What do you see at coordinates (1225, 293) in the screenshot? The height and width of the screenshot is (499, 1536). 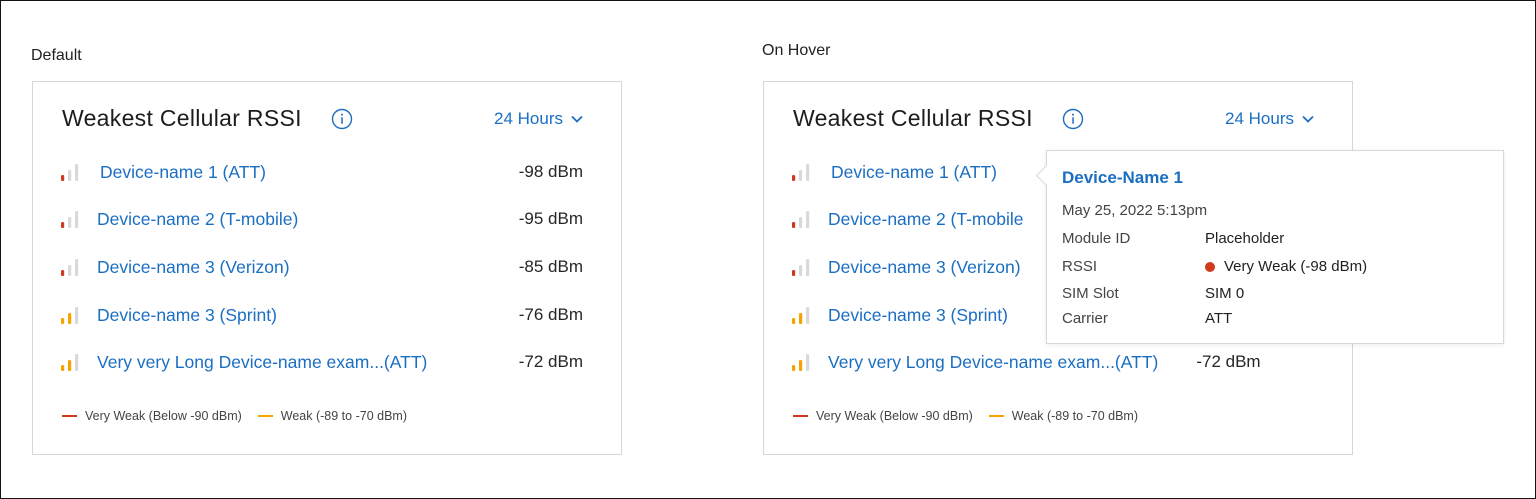 I see `tooltip-value: SIM 0` at bounding box center [1225, 293].